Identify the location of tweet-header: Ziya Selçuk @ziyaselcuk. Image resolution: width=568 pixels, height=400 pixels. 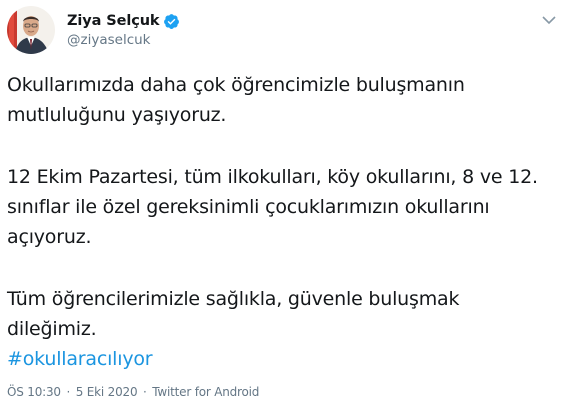
(93, 30).